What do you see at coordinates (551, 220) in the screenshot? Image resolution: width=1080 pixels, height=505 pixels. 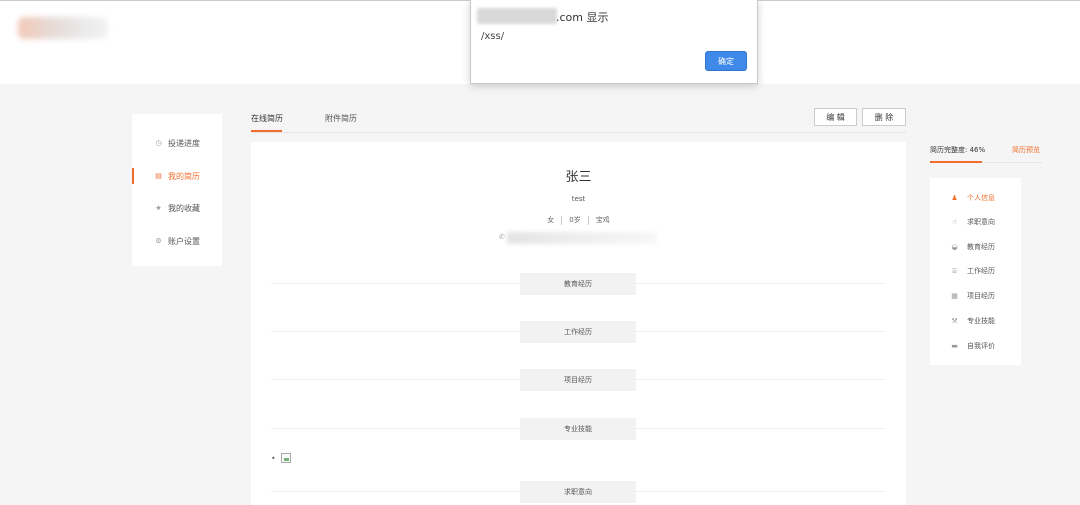 I see `resume-gender: 女` at bounding box center [551, 220].